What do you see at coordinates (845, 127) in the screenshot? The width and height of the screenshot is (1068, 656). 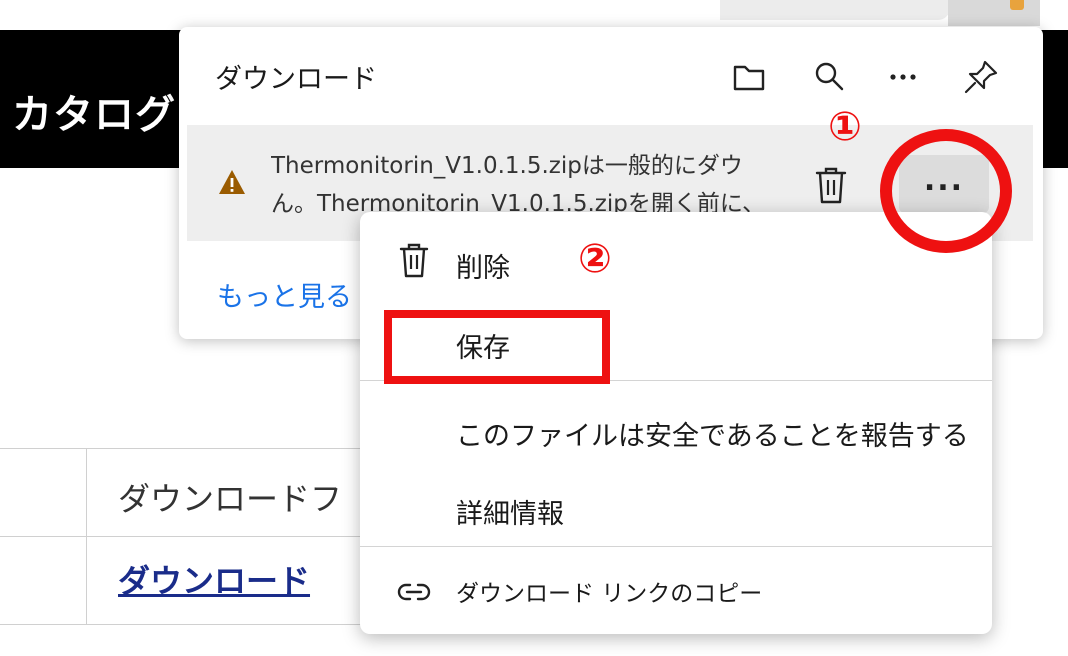 I see `annotation-step-1: ①` at bounding box center [845, 127].